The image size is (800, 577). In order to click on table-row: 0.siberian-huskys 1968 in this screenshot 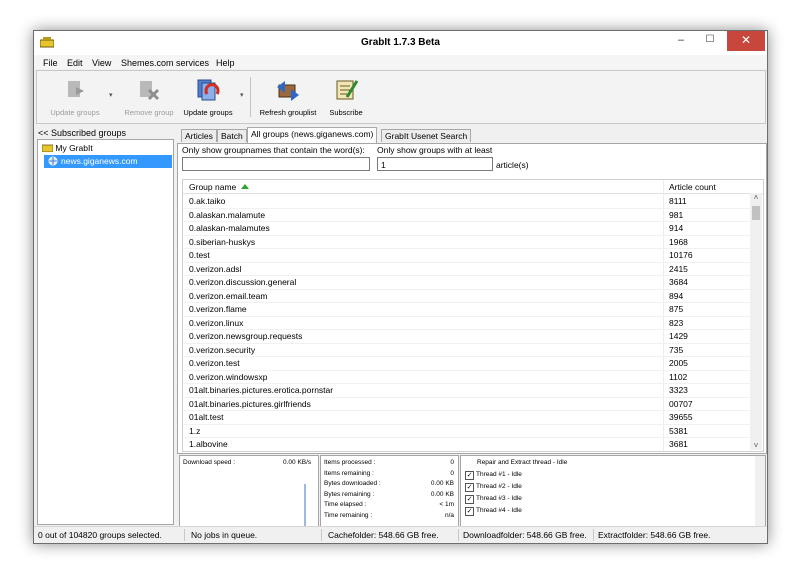, I will do `click(467, 242)`.